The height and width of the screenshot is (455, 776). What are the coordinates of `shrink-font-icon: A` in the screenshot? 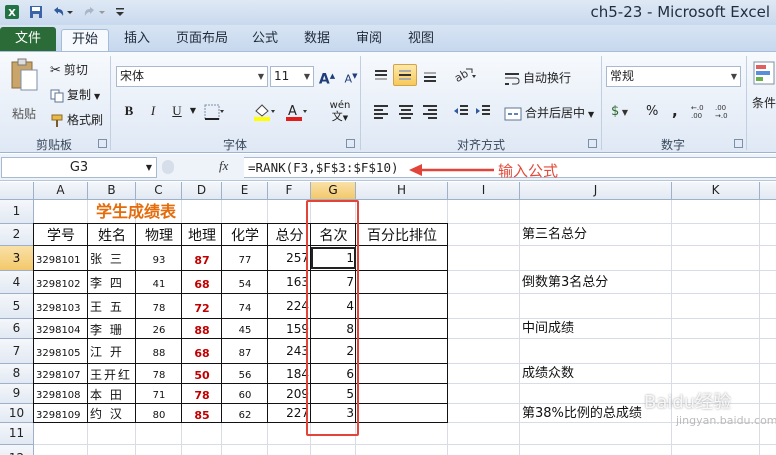 It's located at (348, 79).